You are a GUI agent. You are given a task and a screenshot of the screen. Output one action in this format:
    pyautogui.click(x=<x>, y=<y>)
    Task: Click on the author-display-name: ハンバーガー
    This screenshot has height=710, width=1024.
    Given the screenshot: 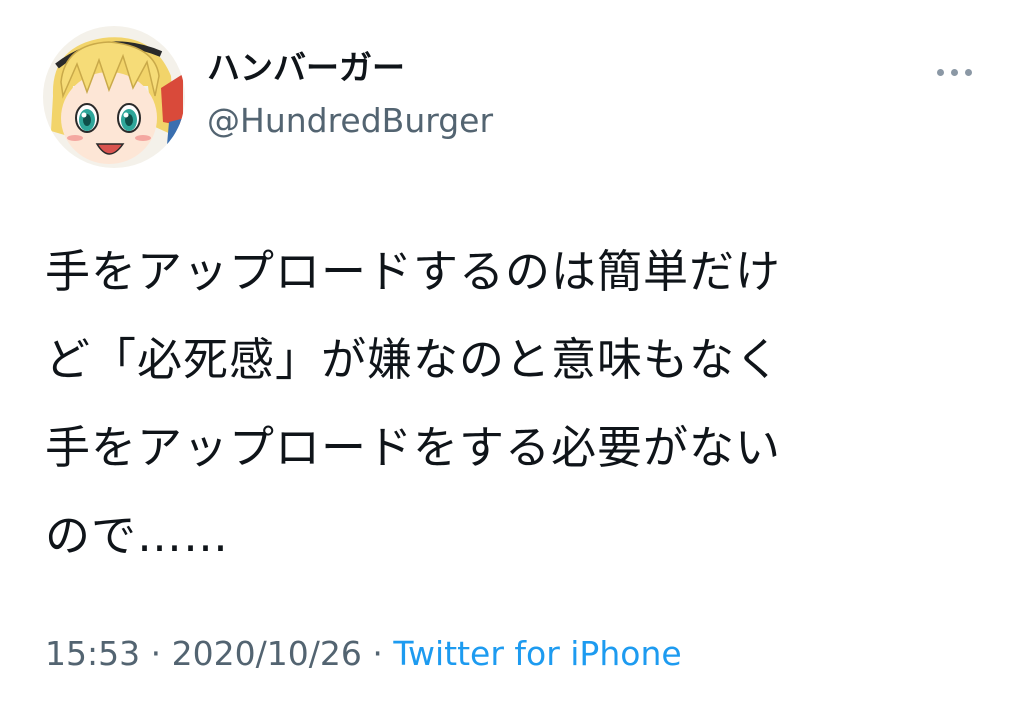 What is the action you would take?
    pyautogui.click(x=350, y=68)
    